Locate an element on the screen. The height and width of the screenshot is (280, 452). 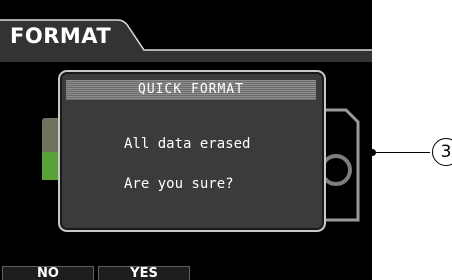
dialog-title: QUICK FORMAT is located at coordinates (191, 89).